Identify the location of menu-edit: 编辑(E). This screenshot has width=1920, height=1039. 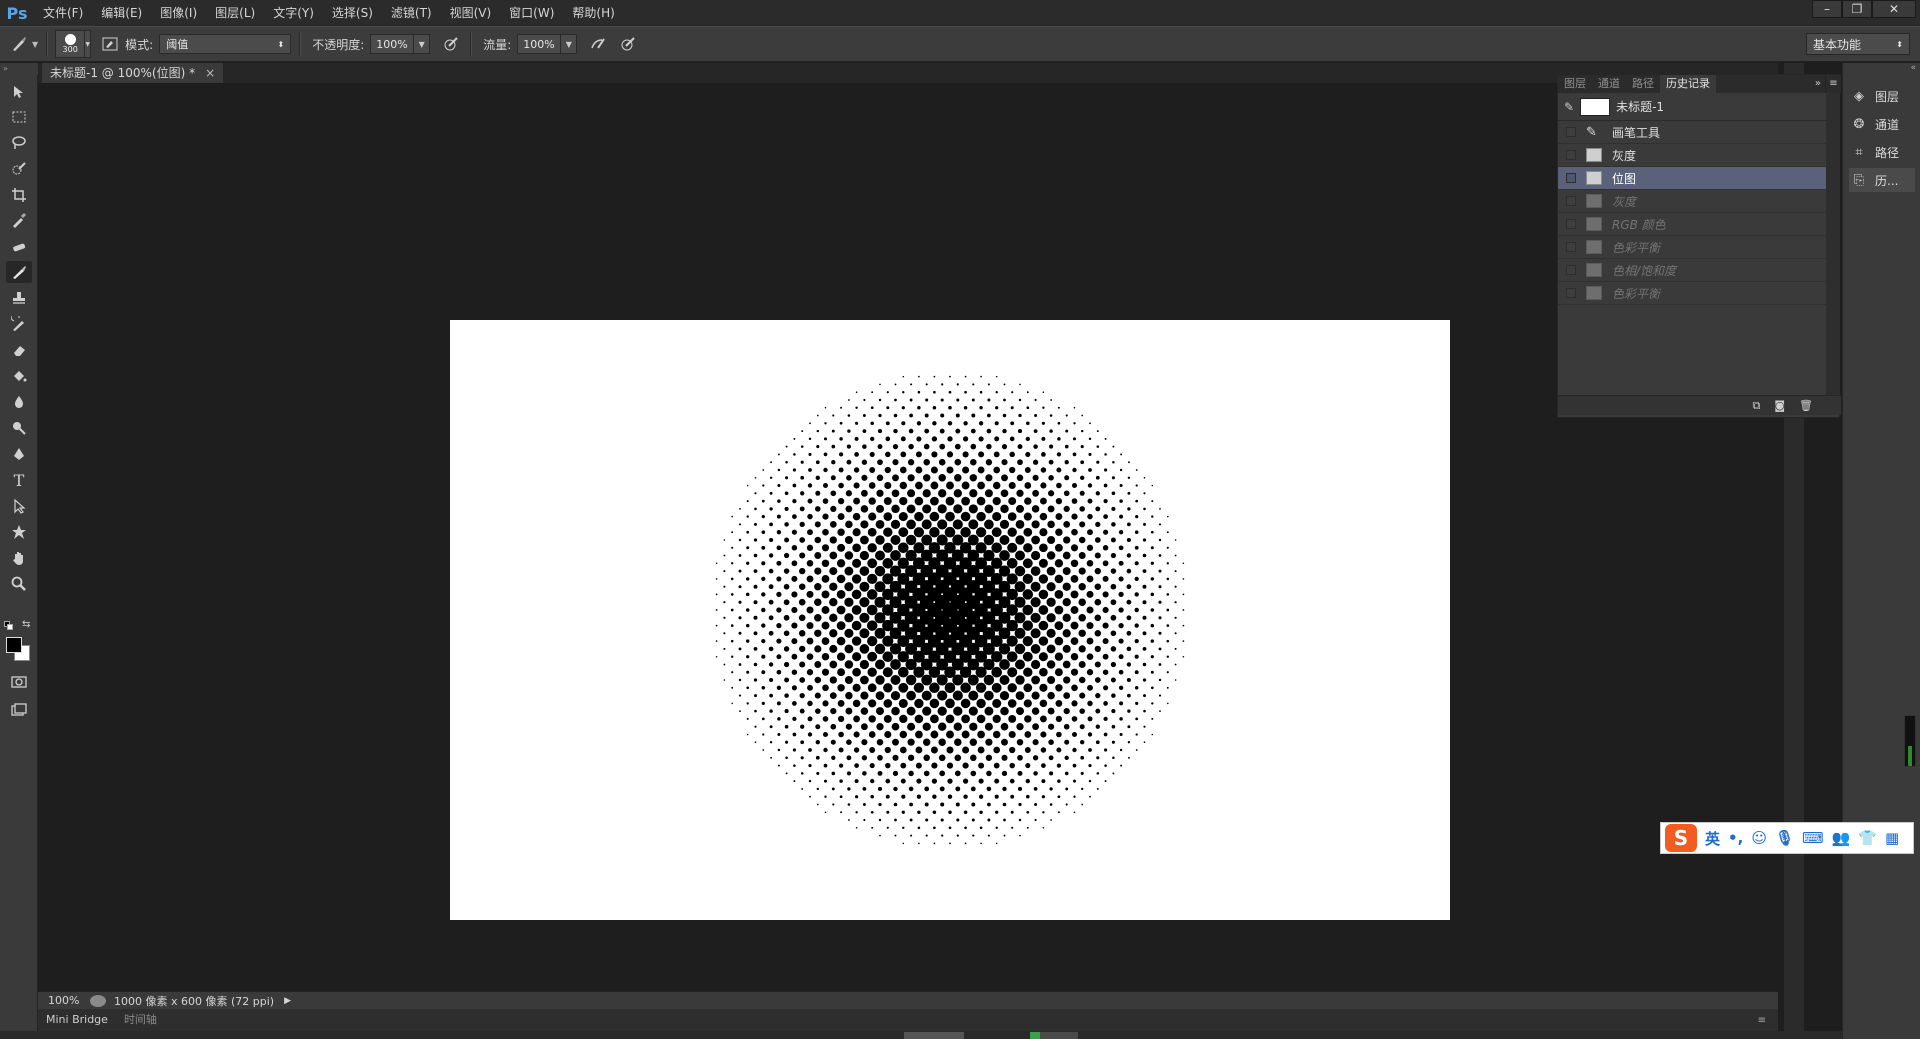
(121, 13).